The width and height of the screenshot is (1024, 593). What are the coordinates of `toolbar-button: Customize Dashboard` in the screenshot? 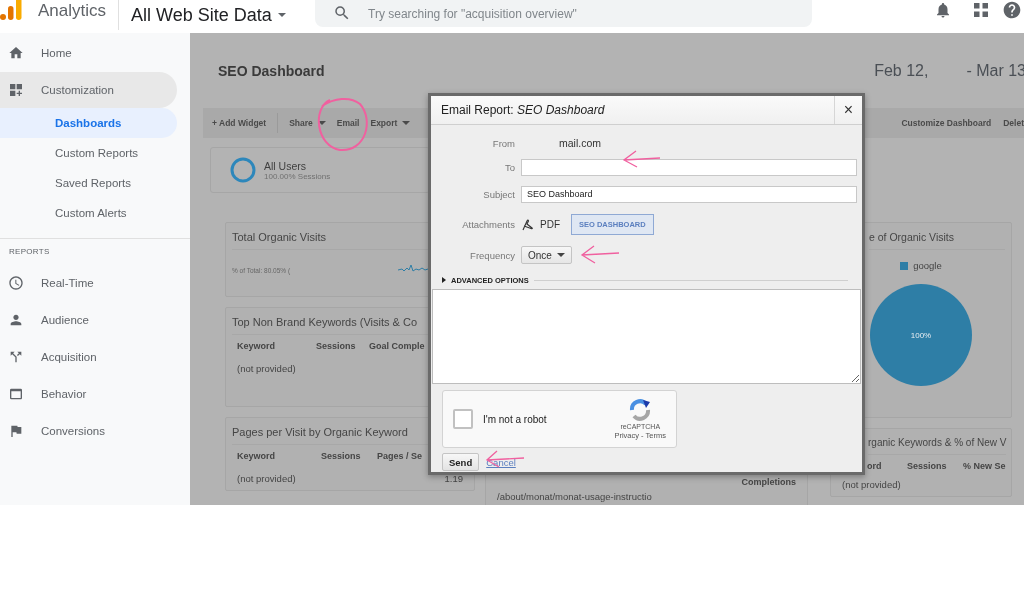 It's located at (946, 123).